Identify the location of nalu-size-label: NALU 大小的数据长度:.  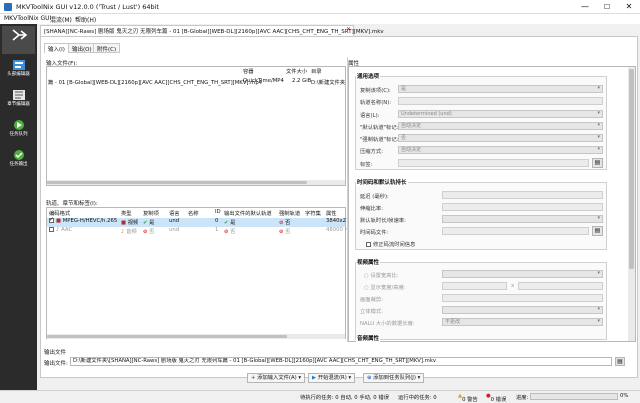
(387, 324).